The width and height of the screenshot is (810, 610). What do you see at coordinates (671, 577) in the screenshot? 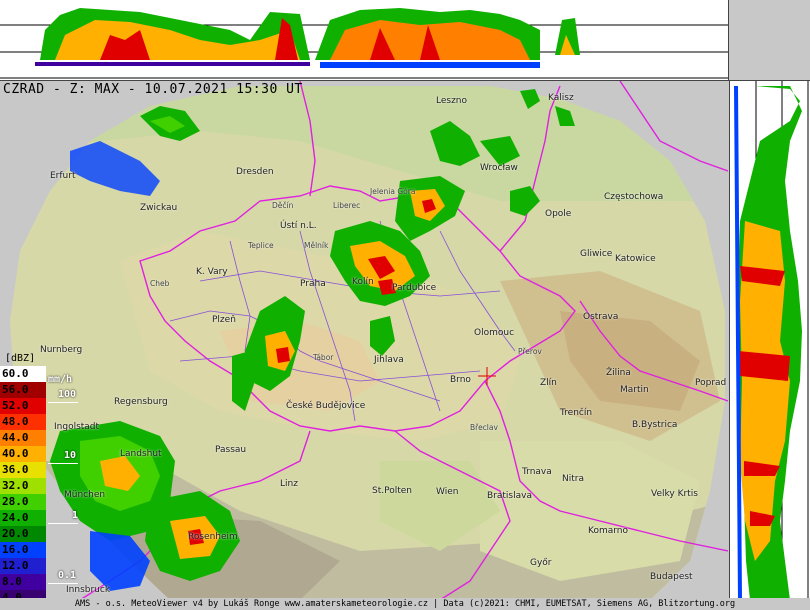
I see `city-label: Budapest` at bounding box center [671, 577].